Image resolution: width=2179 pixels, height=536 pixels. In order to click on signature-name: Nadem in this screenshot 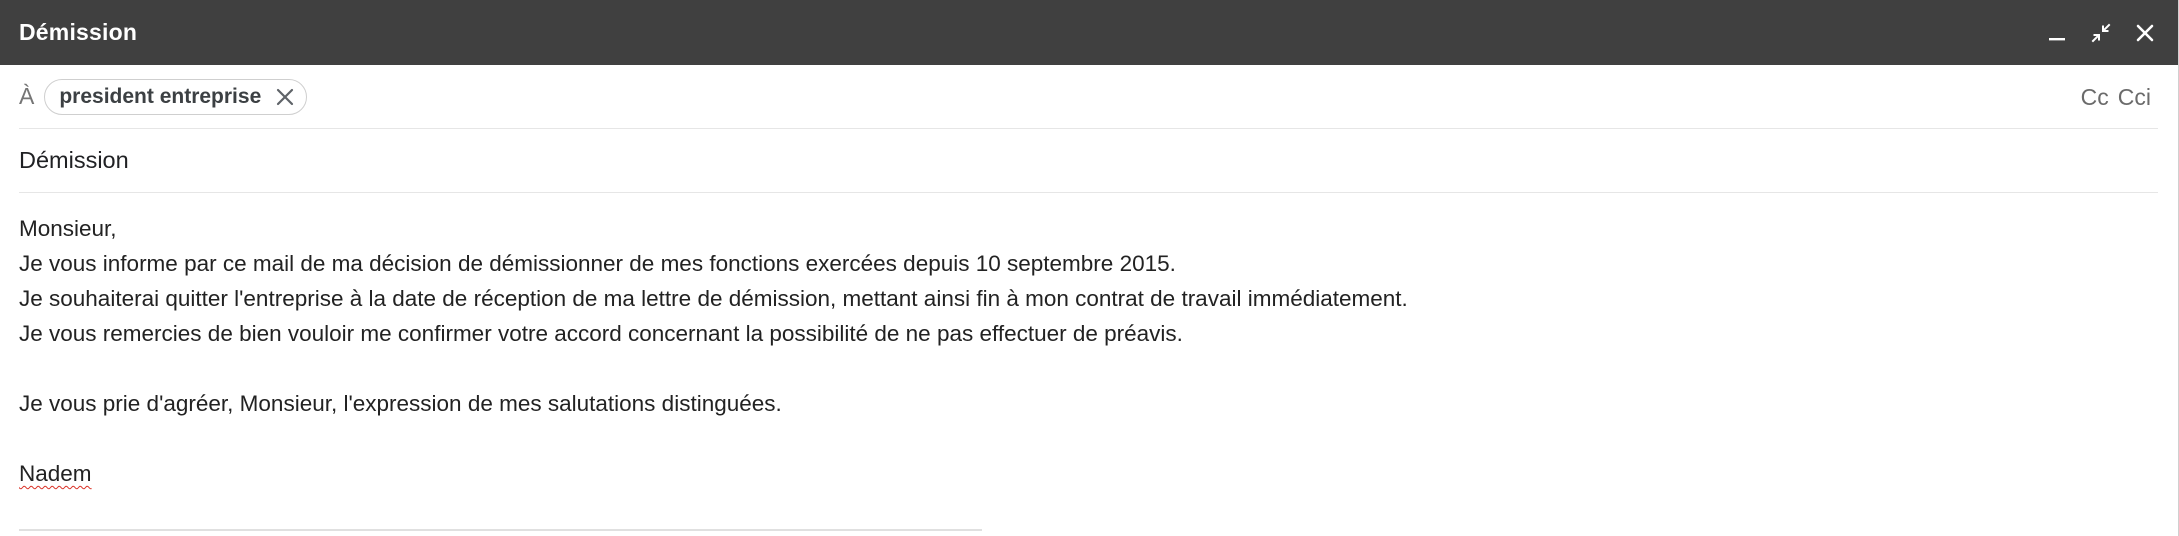, I will do `click(55, 473)`.